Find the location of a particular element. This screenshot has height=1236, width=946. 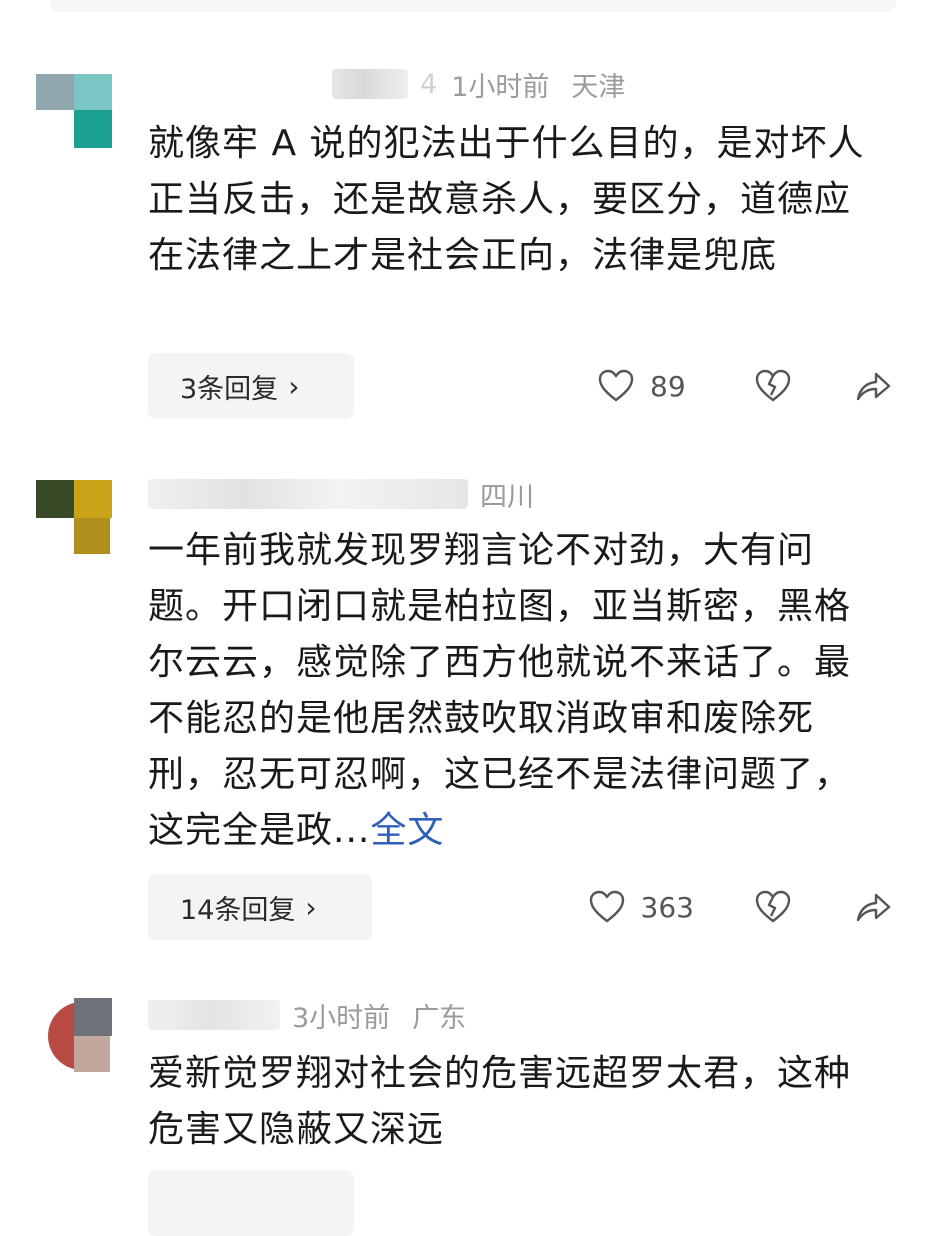

comment-actions: 363 is located at coordinates (740, 907).